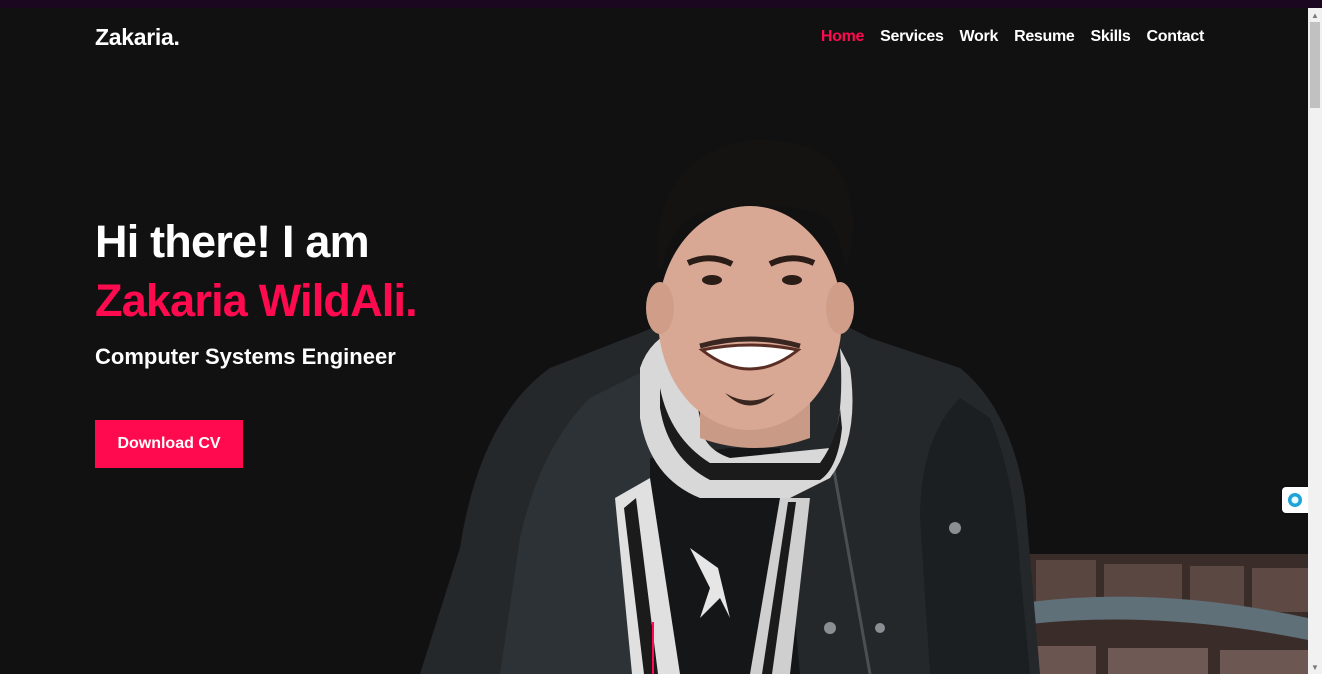  What do you see at coordinates (1315, 341) in the screenshot?
I see `vertical-scrollbar: ▲ ▼` at bounding box center [1315, 341].